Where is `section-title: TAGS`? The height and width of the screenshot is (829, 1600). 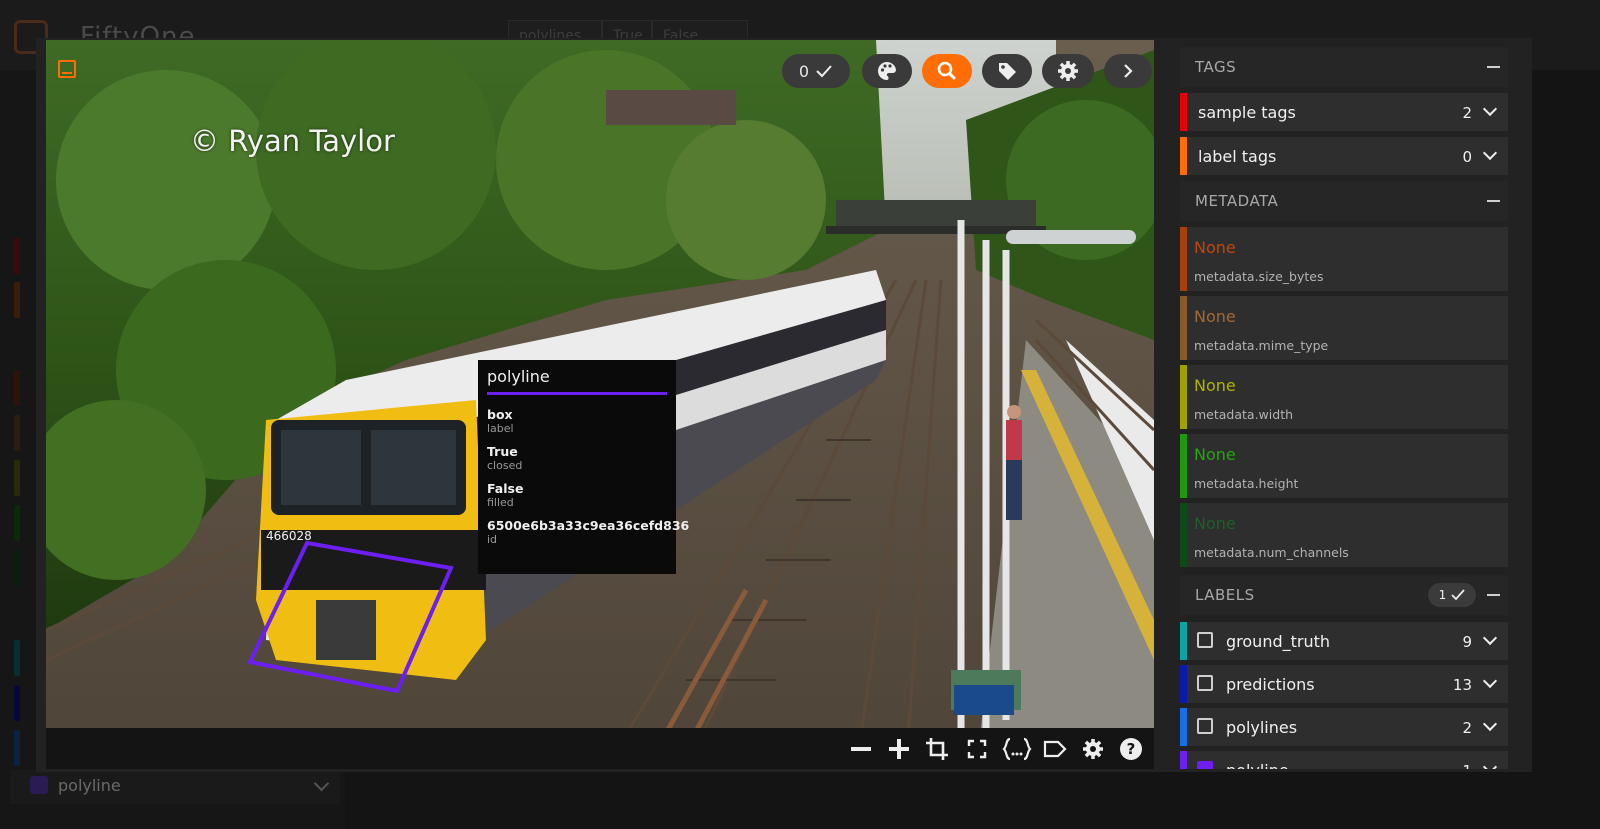
section-title: TAGS is located at coordinates (1216, 67).